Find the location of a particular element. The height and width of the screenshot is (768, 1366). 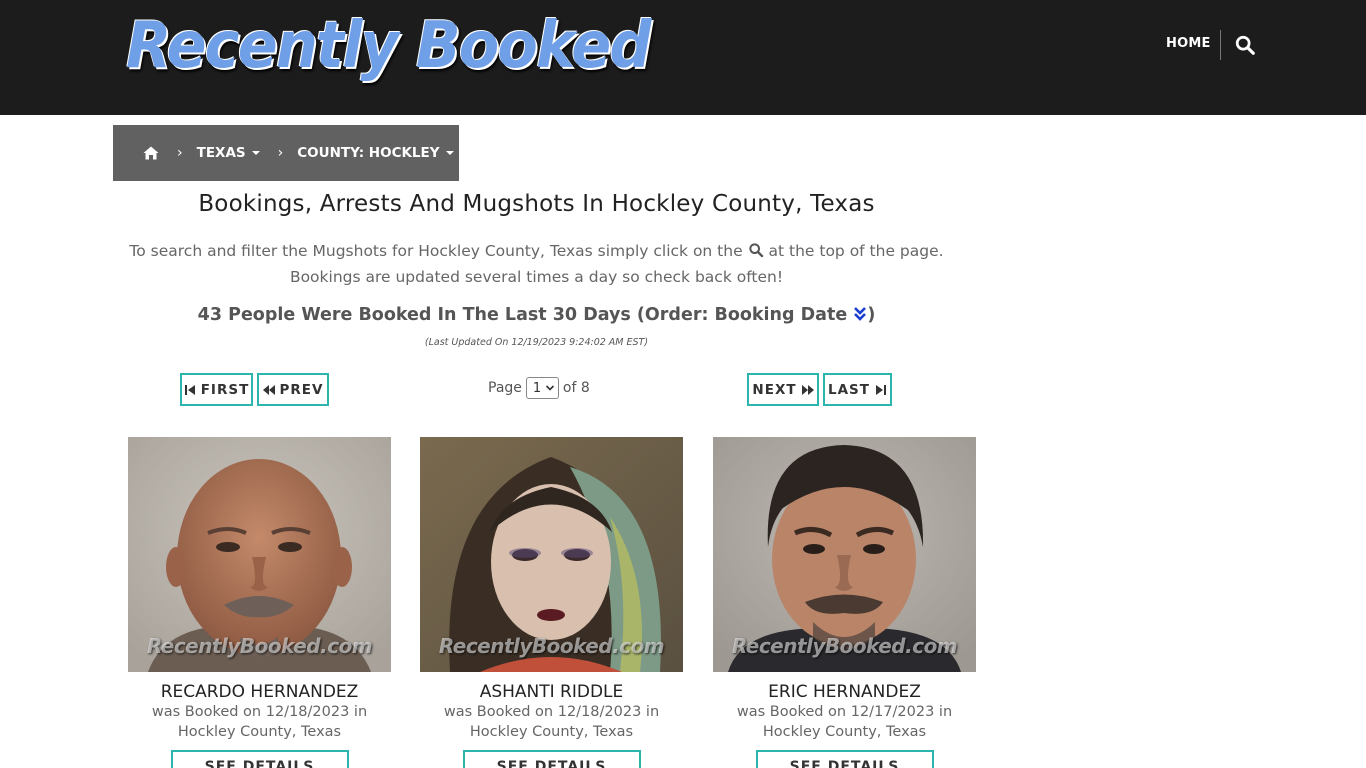

breadcrumb: › TEXAS › COUNTY: HOCKLEY is located at coordinates (286, 153).